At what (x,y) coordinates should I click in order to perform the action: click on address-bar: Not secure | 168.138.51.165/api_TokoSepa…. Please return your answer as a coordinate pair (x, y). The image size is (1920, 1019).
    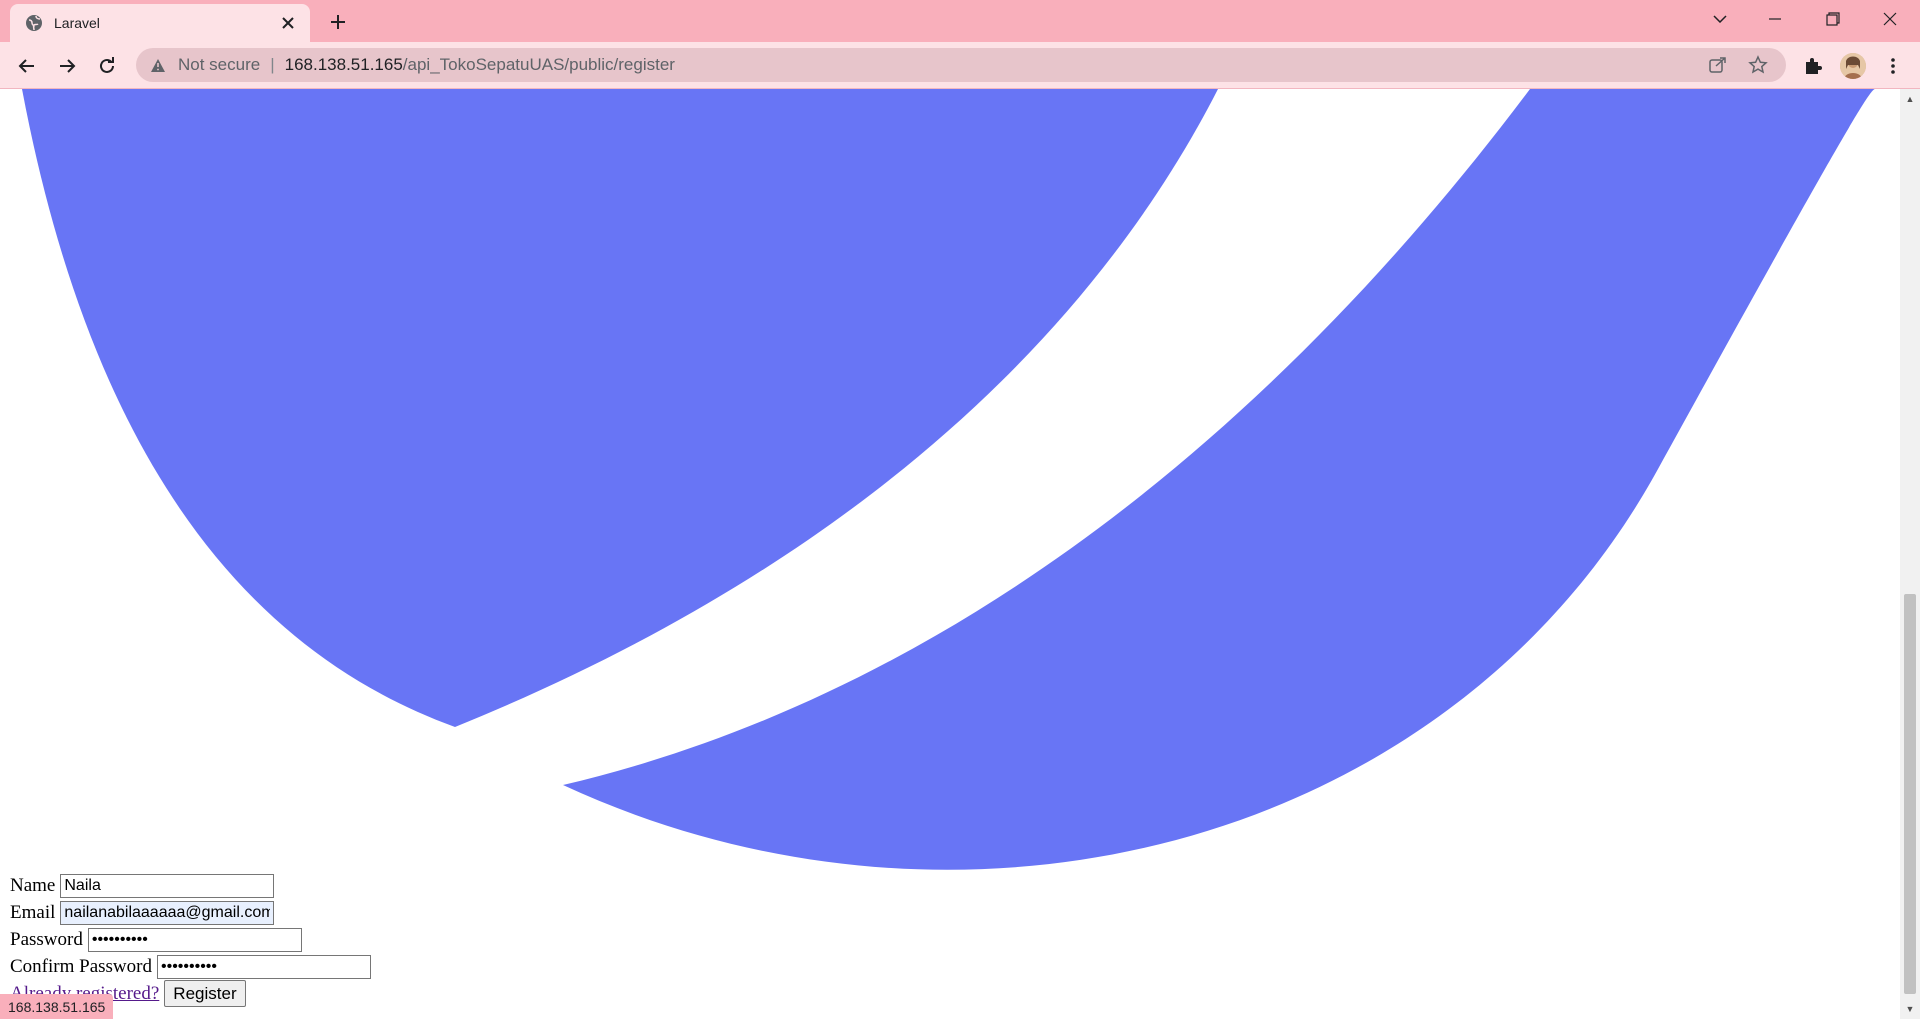
    Looking at the image, I should click on (961, 65).